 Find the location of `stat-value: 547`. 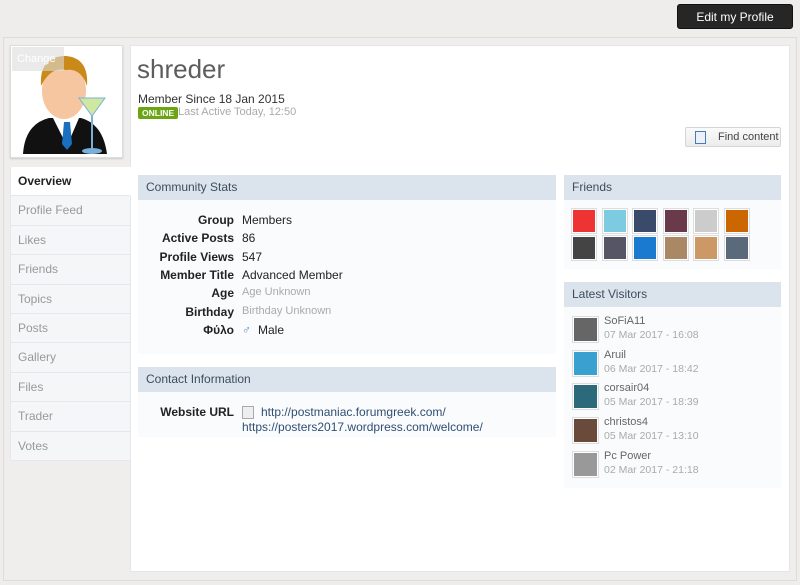

stat-value: 547 is located at coordinates (252, 256).